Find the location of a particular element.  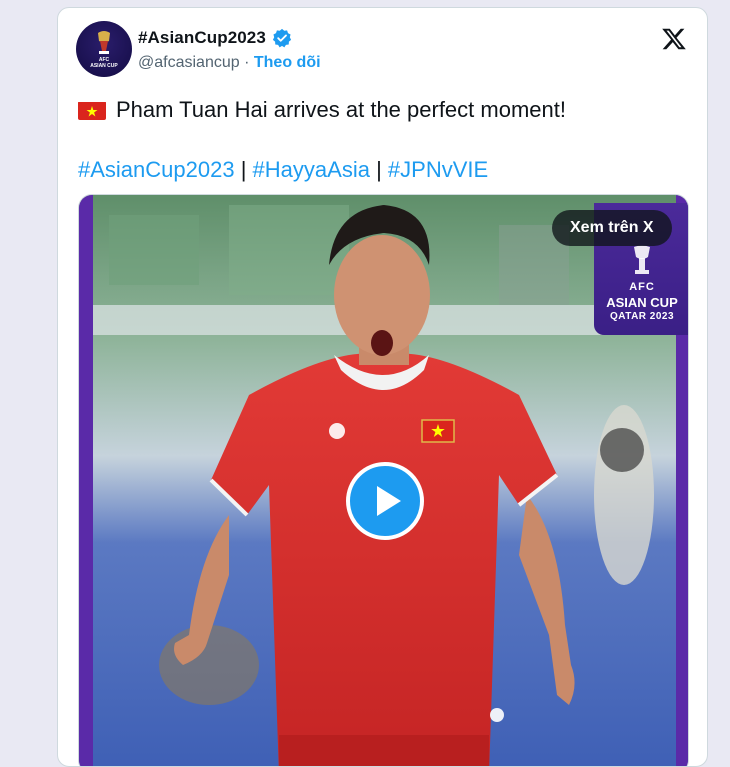

x-logo-icon is located at coordinates (674, 39).